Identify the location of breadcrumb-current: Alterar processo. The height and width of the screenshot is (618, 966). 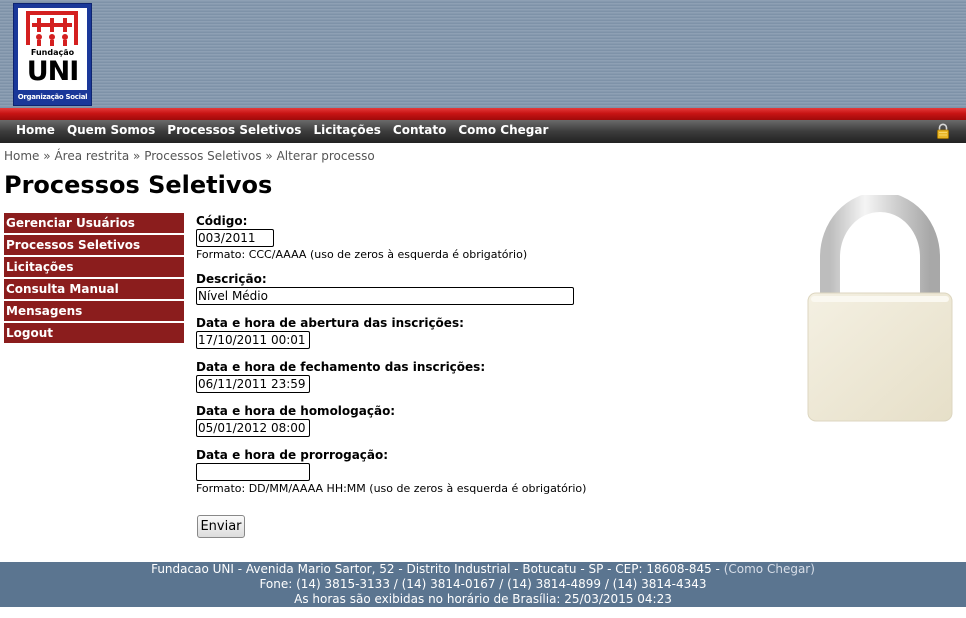
(325, 156).